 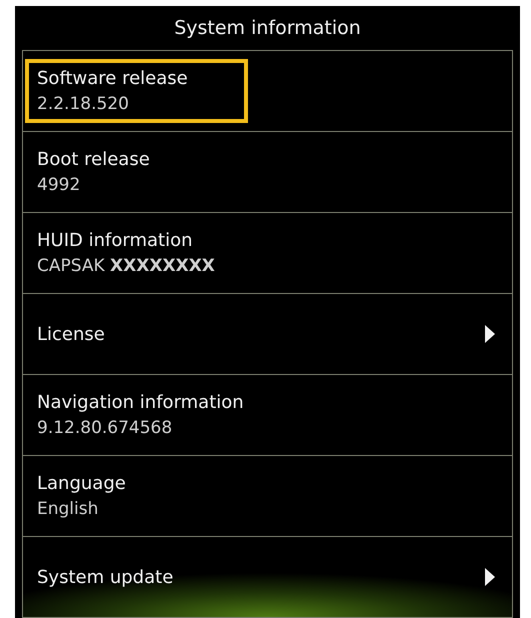 What do you see at coordinates (115, 241) in the screenshot?
I see `item-label: HUID information` at bounding box center [115, 241].